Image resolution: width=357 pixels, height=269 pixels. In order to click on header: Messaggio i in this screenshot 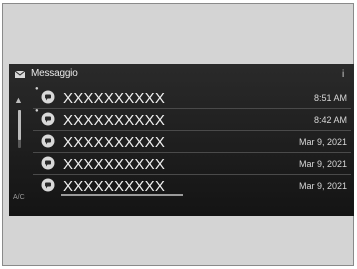, I will do `click(181, 75)`.